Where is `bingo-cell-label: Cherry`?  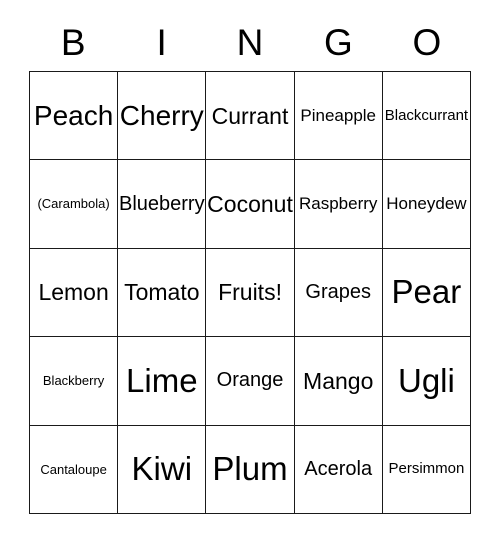 bingo-cell-label: Cherry is located at coordinates (161, 115).